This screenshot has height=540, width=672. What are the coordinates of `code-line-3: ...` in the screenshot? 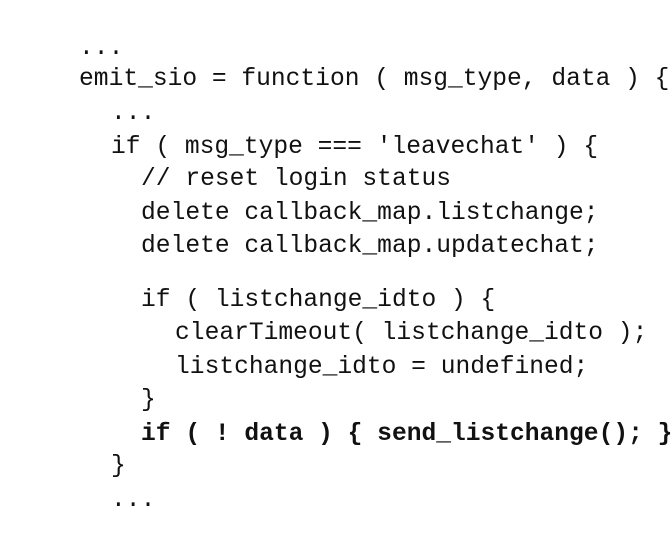 It's located at (103, 101).